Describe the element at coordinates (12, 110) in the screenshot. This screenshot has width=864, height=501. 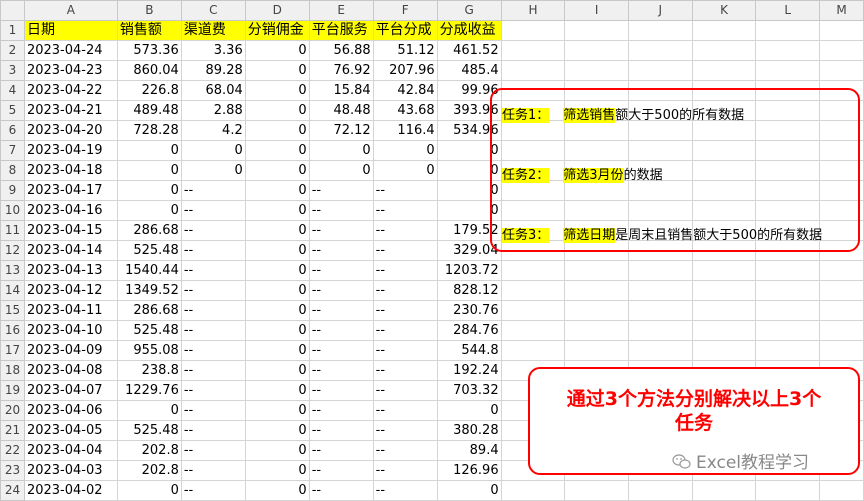
I see `row-header: 5` at that location.